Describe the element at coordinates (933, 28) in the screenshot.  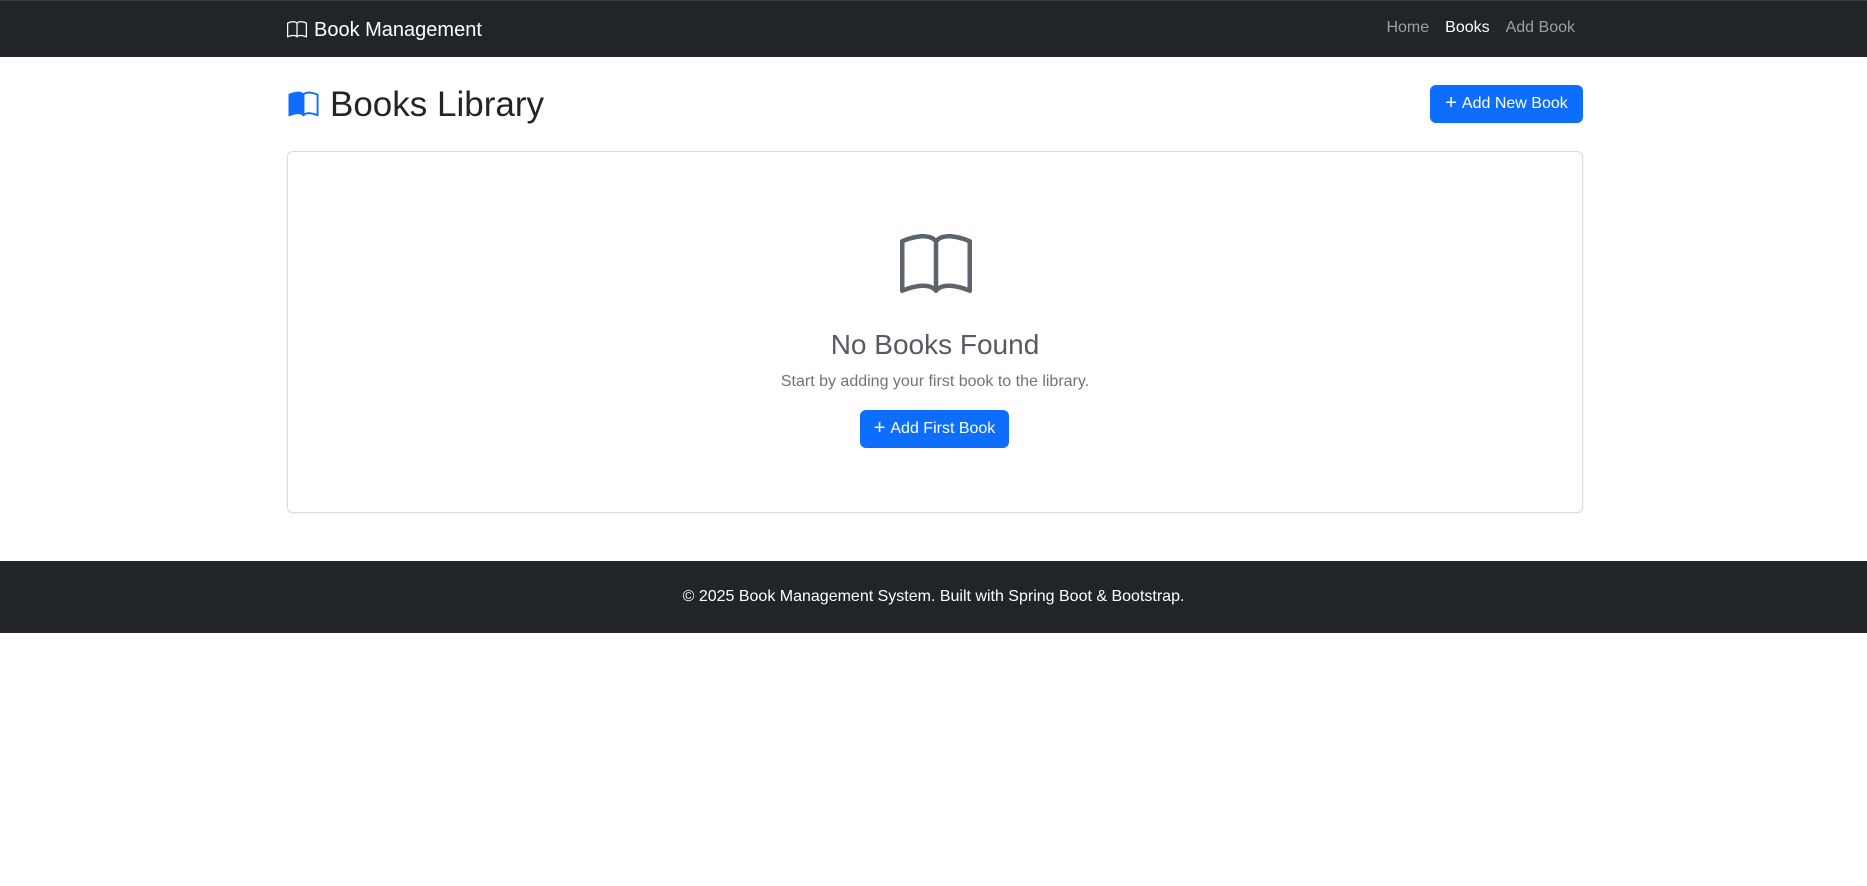
I see `top-navbar: Book Management Home Books Add Book` at that location.